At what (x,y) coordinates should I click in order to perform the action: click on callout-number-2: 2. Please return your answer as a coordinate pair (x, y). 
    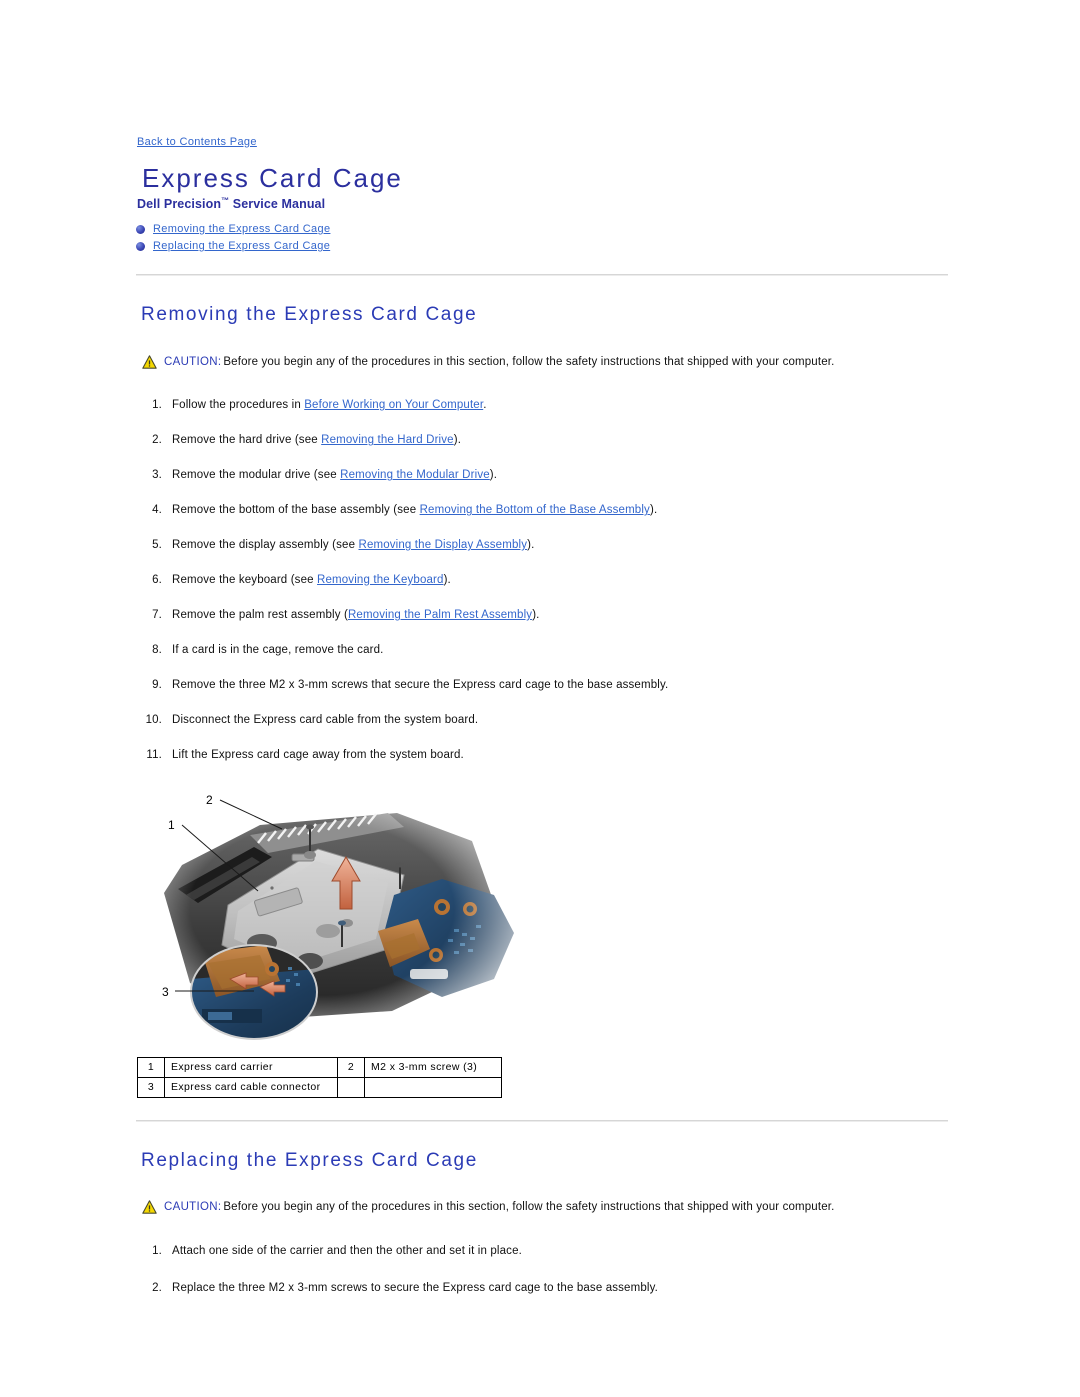
    Looking at the image, I should click on (209, 800).